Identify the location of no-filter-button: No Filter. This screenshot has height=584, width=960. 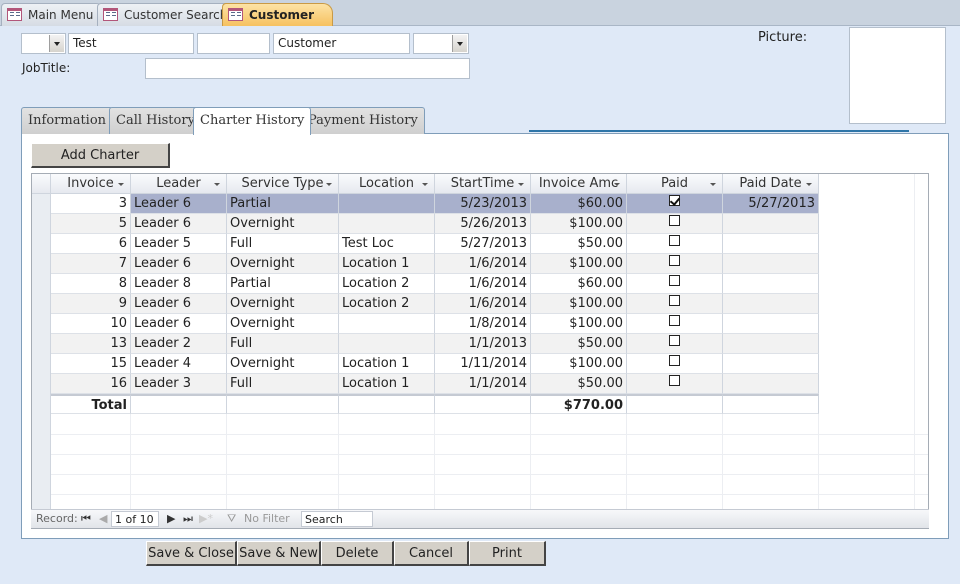
(267, 518).